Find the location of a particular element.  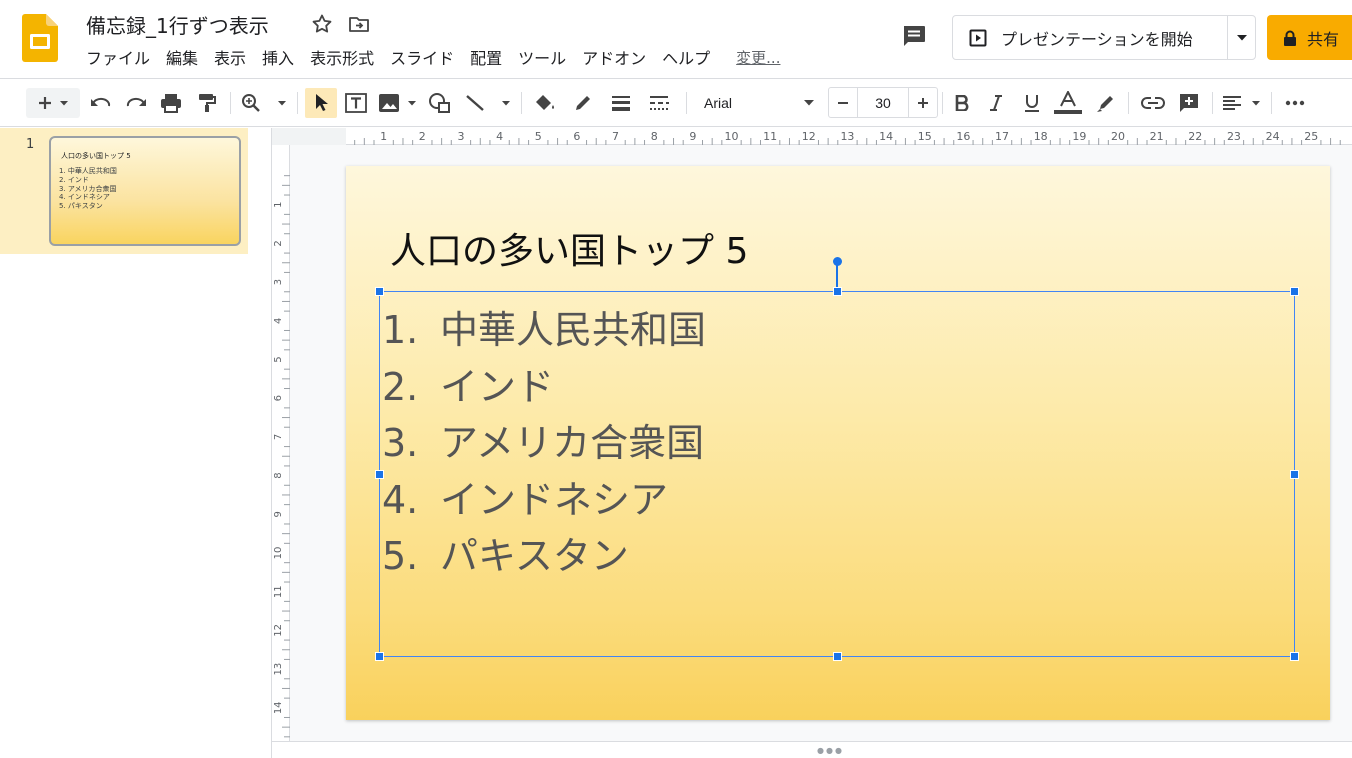

ruler-label: 23 is located at coordinates (1234, 136).